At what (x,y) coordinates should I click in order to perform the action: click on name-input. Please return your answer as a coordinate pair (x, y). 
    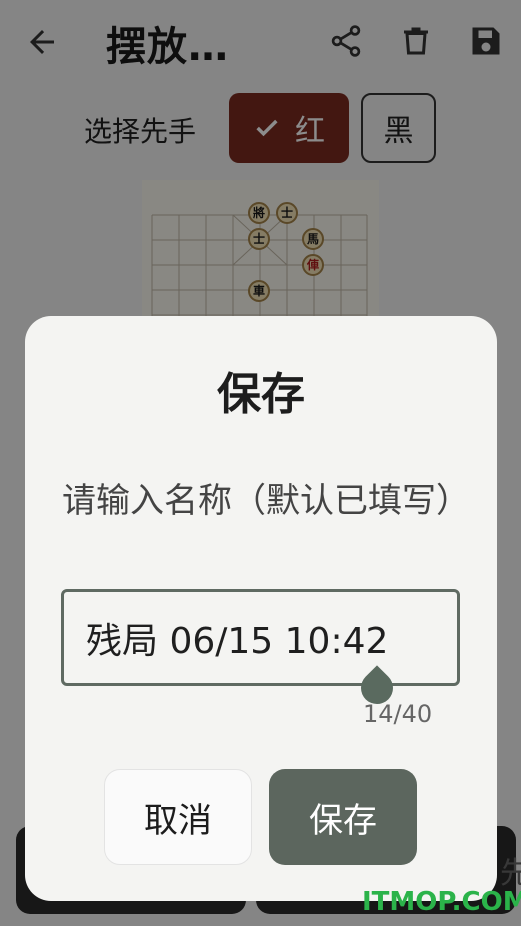
    Looking at the image, I should click on (260, 637).